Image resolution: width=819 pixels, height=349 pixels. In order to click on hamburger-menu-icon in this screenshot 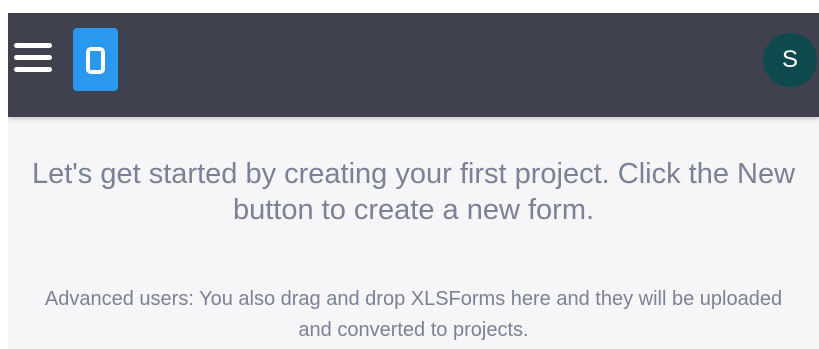, I will do `click(34, 59)`.